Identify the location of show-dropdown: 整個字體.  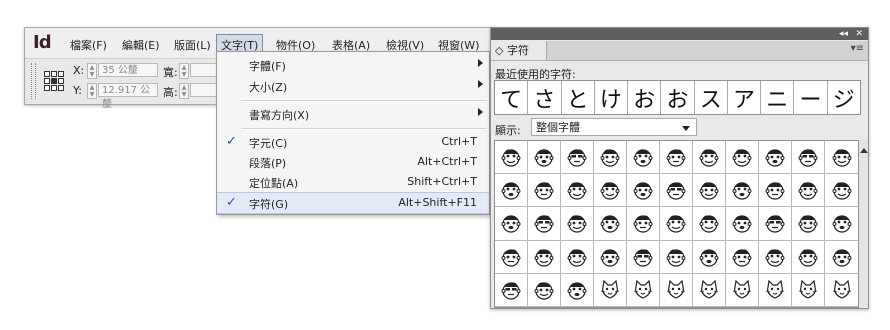
(614, 127).